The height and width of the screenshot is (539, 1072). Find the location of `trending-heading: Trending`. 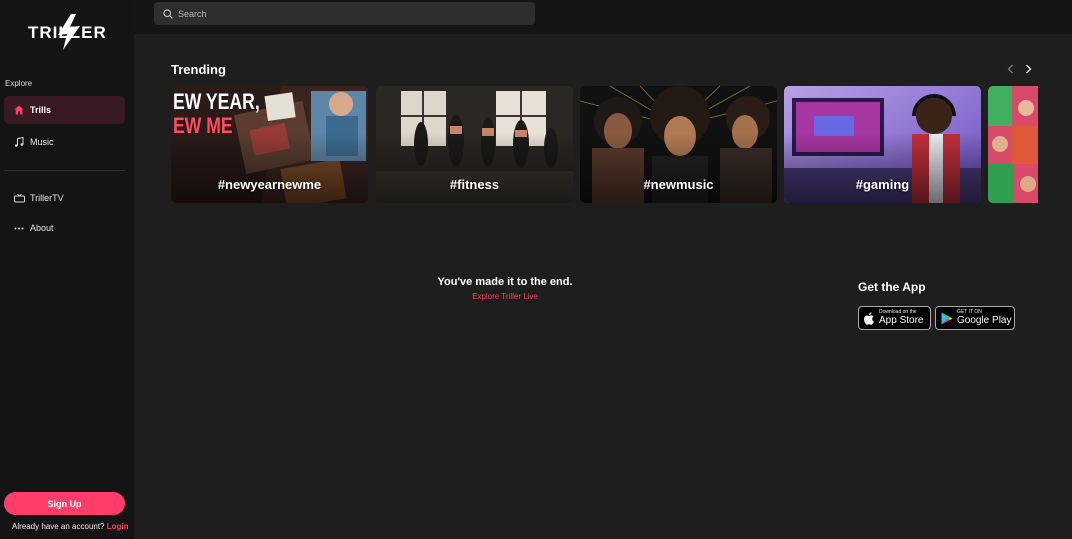

trending-heading: Trending is located at coordinates (198, 69).